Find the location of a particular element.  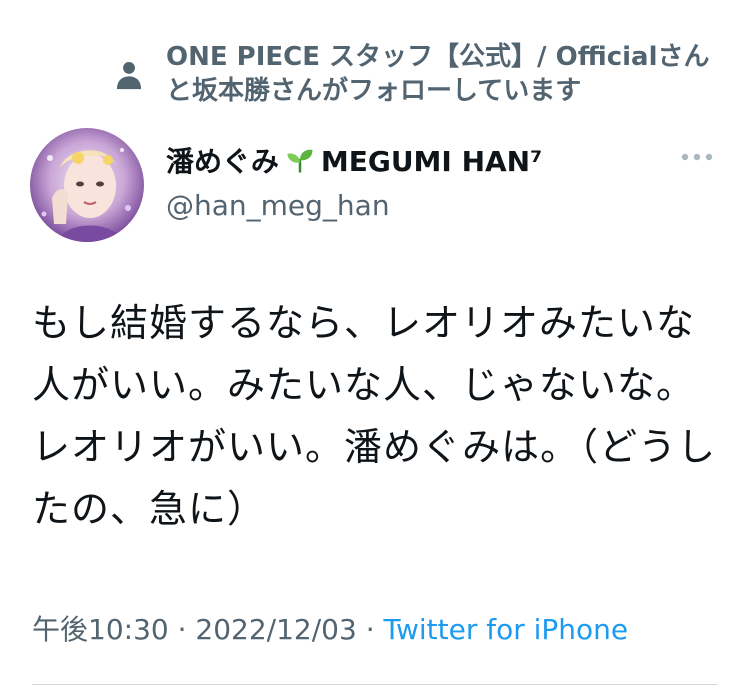

display-name: 潘めぐみ MEGUMI HAN⁷ is located at coordinates (354, 162).